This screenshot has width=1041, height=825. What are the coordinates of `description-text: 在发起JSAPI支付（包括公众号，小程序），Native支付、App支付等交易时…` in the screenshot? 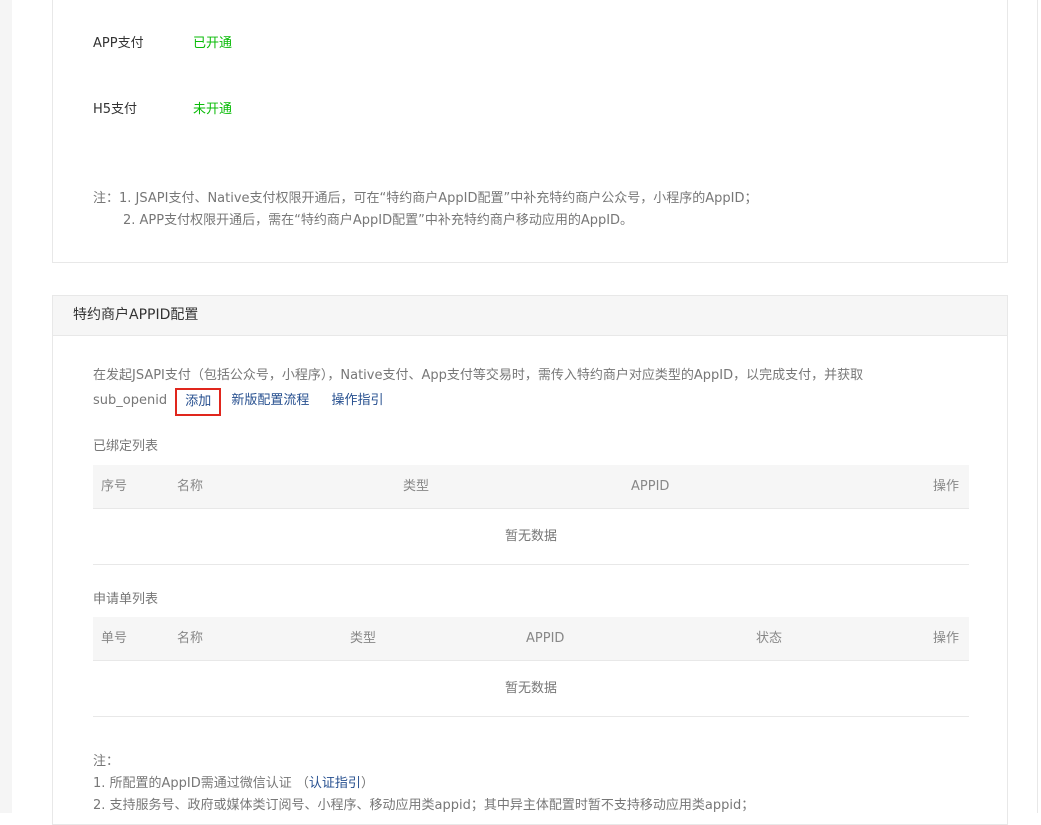 It's located at (478, 375).